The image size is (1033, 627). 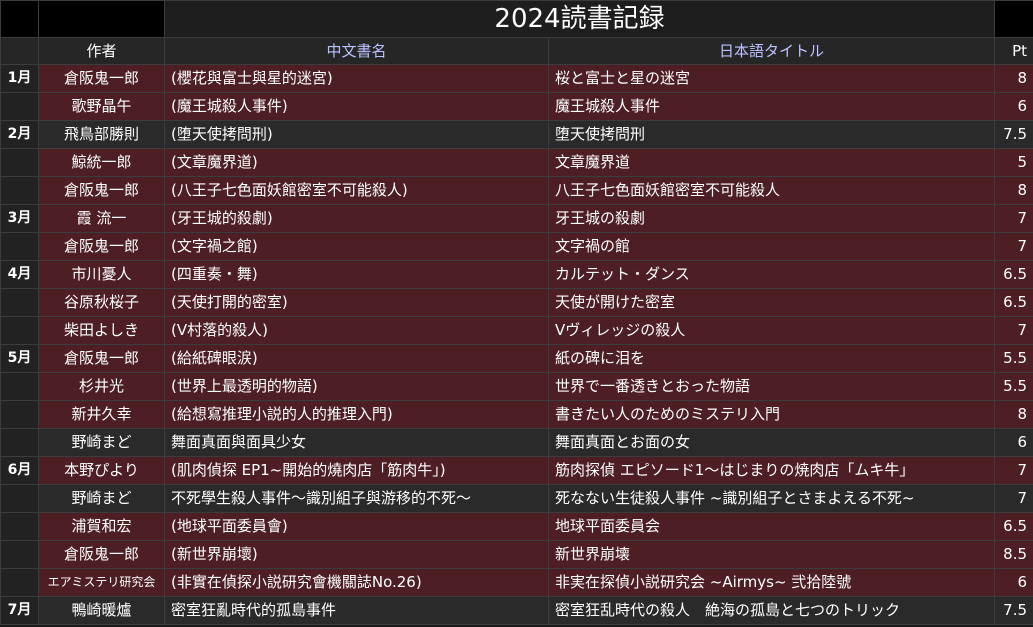 I want to click on jp-title-cell: 桜と富士と星の迷宮, so click(x=771, y=78).